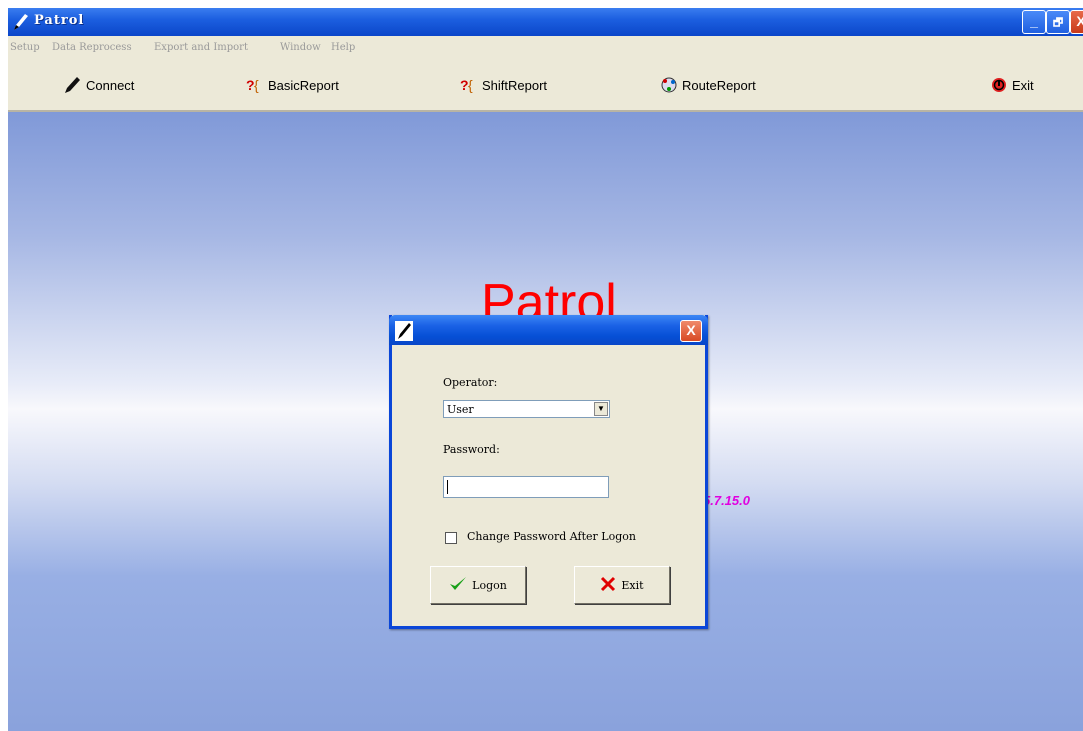 The image size is (1083, 731). I want to click on dialog-close-button: X, so click(691, 331).